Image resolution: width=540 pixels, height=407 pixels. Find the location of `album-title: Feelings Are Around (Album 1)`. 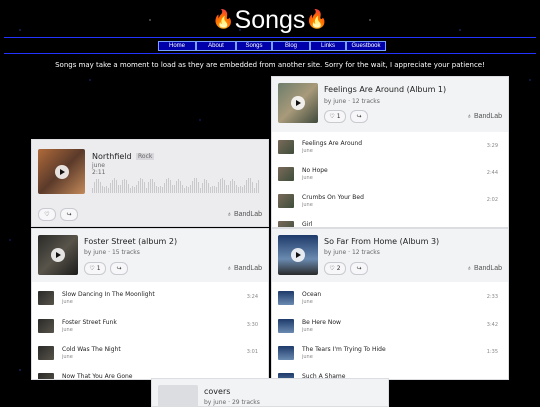

album-title: Feelings Are Around (Album 1) is located at coordinates (385, 89).